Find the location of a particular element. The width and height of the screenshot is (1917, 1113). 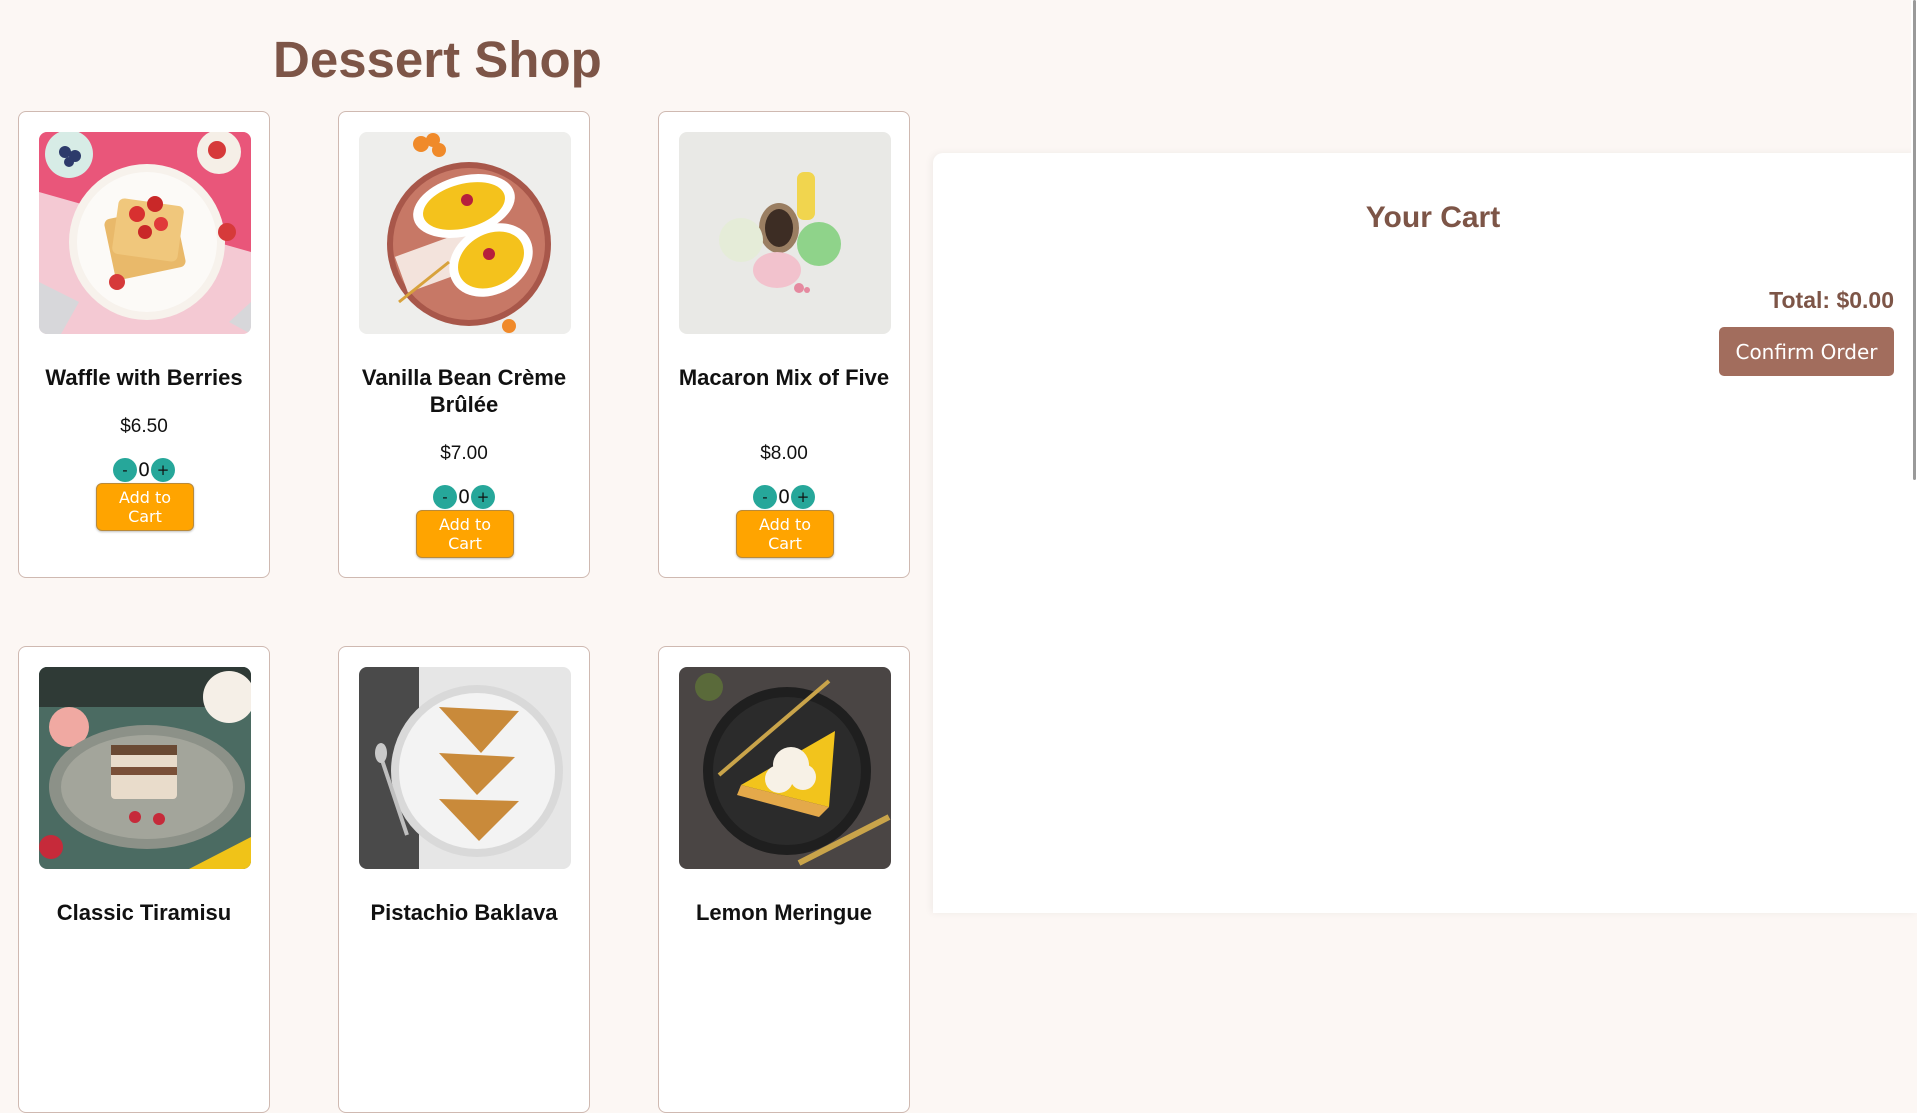

shop-title: Dessert Shop is located at coordinates (437, 59).